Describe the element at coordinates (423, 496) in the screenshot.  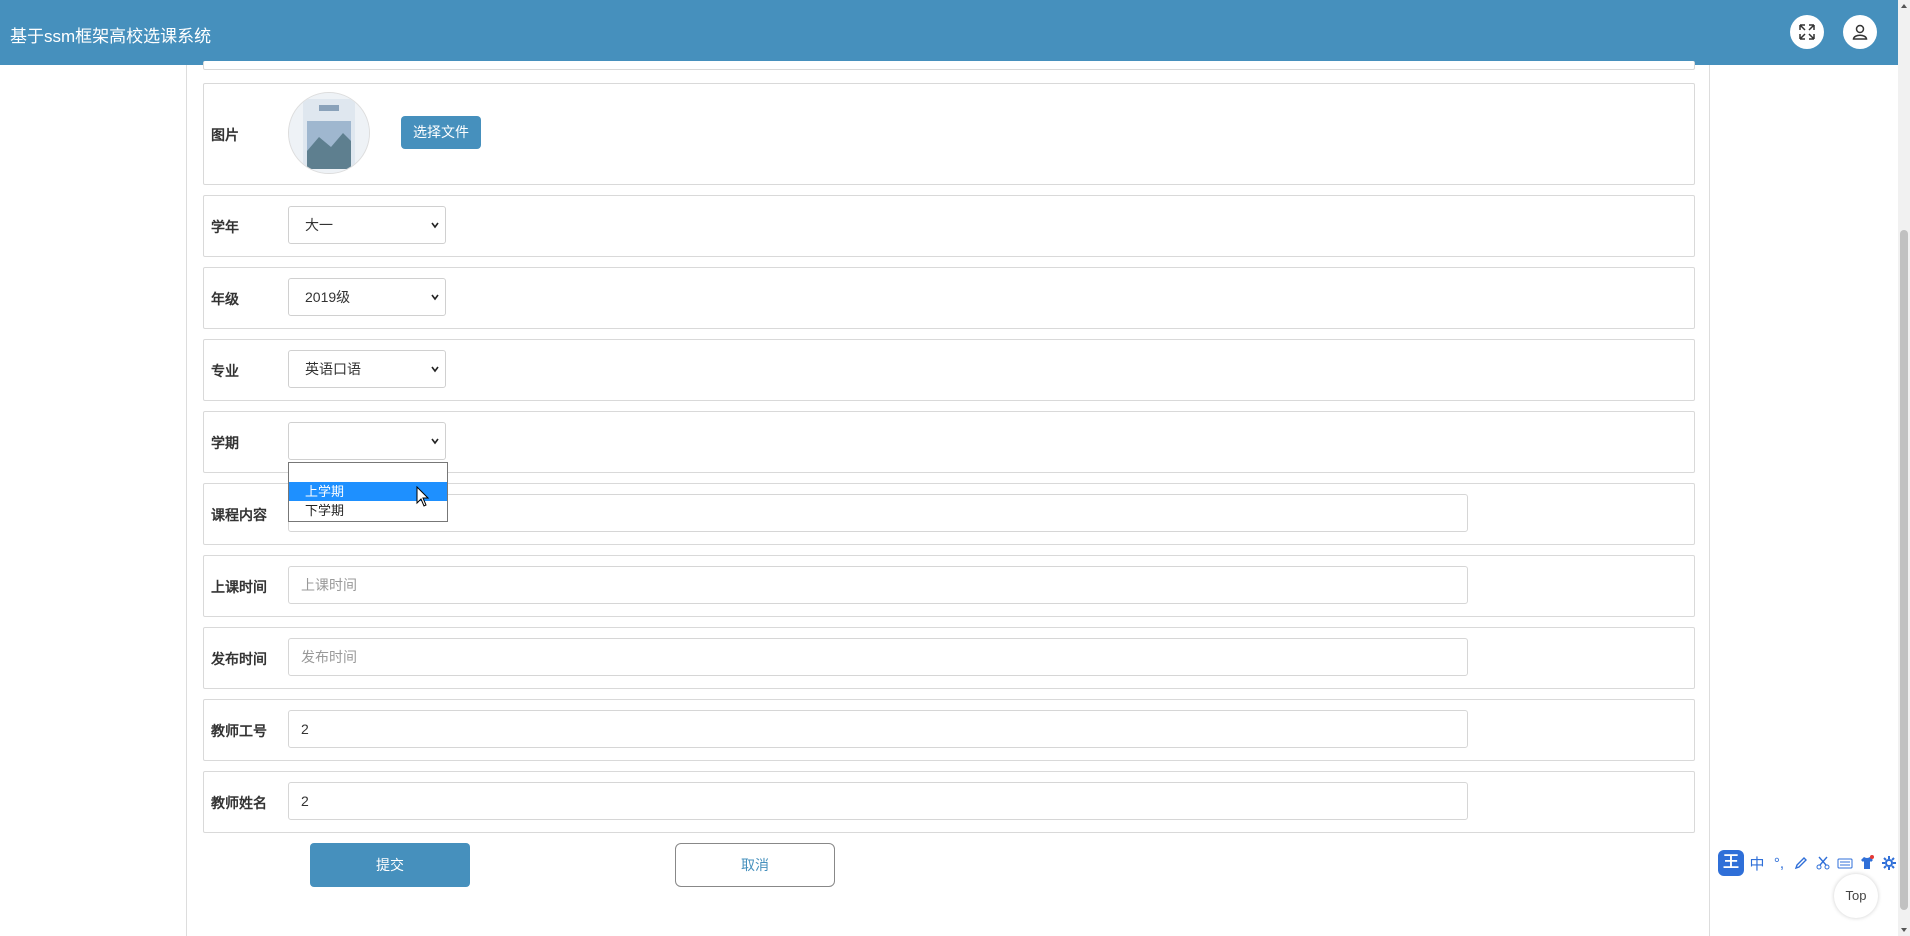
I see `mouse-cursor-icon` at that location.